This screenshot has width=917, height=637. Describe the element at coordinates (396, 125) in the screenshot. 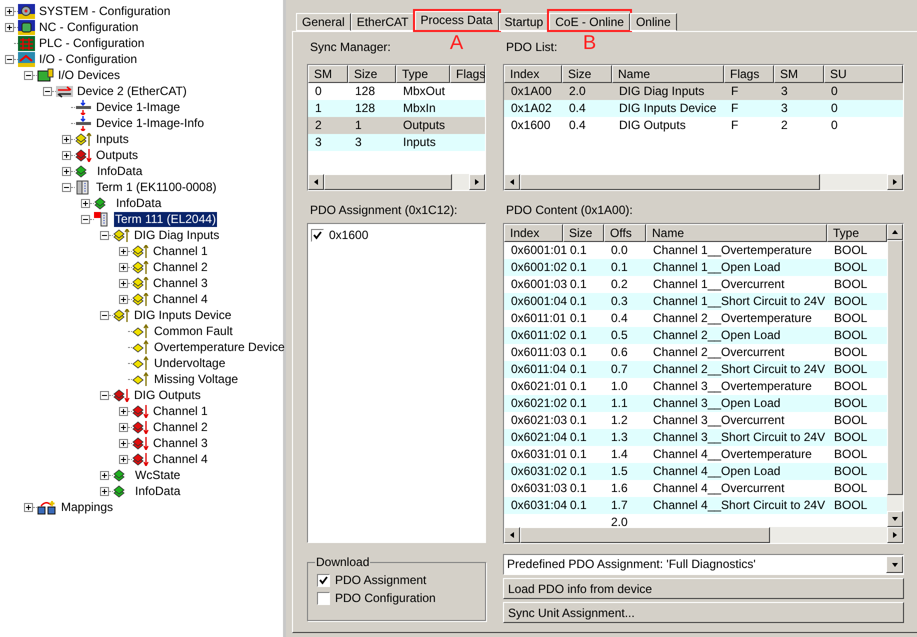

I see `table-row: 2 1 Outputs` at that location.